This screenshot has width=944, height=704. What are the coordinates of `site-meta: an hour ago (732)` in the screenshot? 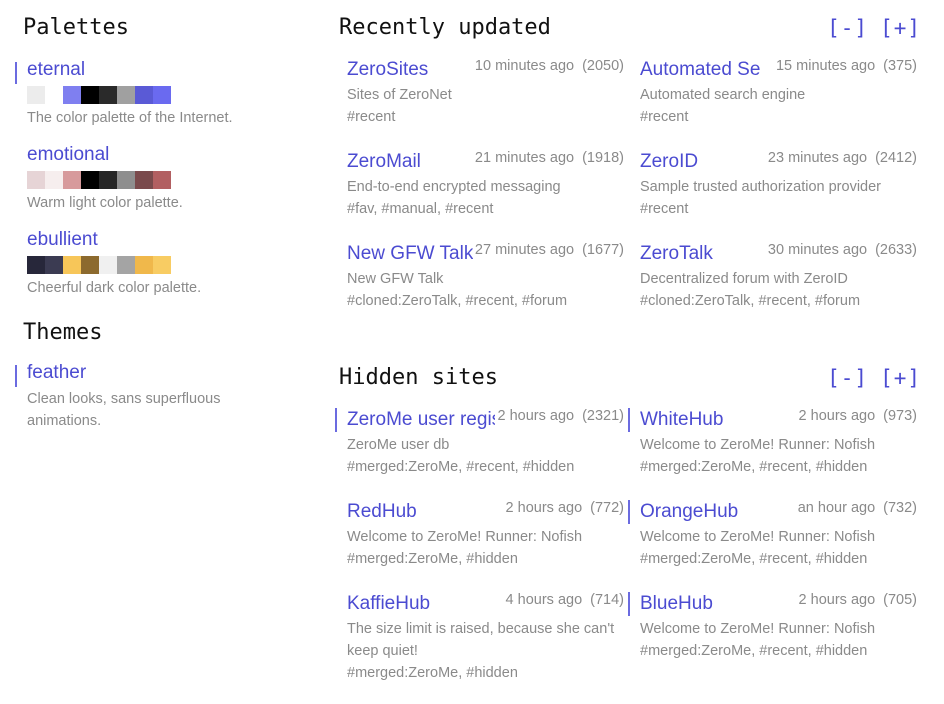 It's located at (856, 508).